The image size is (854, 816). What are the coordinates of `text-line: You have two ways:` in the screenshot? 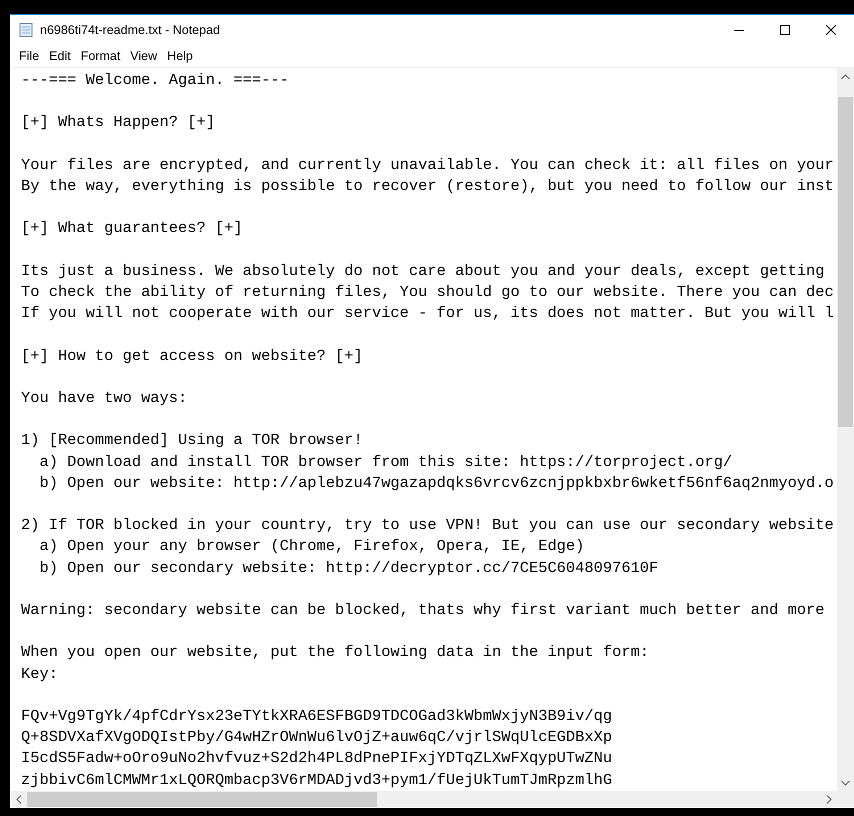 It's located at (104, 398).